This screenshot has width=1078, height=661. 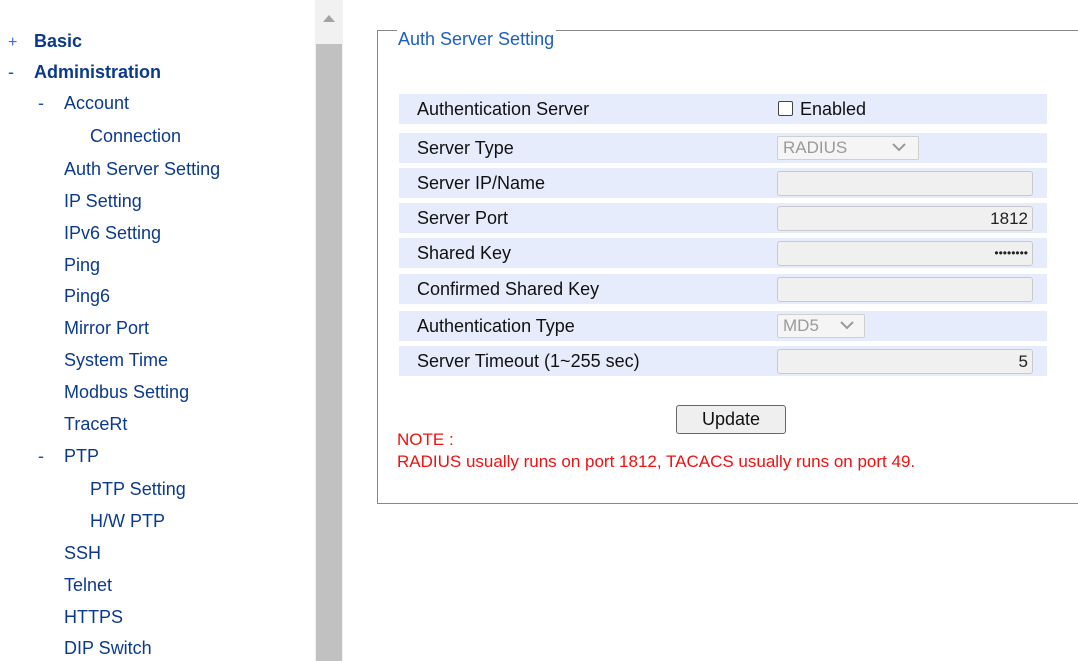 I want to click on enabled-checkbox, so click(x=785, y=108).